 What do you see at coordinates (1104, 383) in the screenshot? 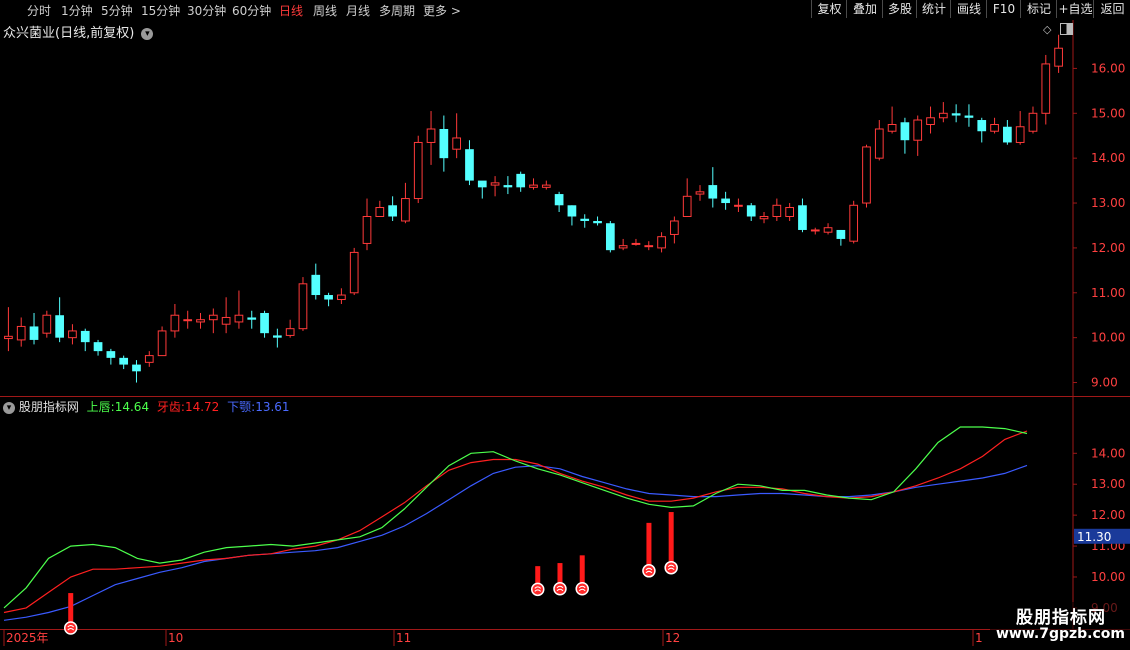
I see `price-tick-label: 9.00` at bounding box center [1104, 383].